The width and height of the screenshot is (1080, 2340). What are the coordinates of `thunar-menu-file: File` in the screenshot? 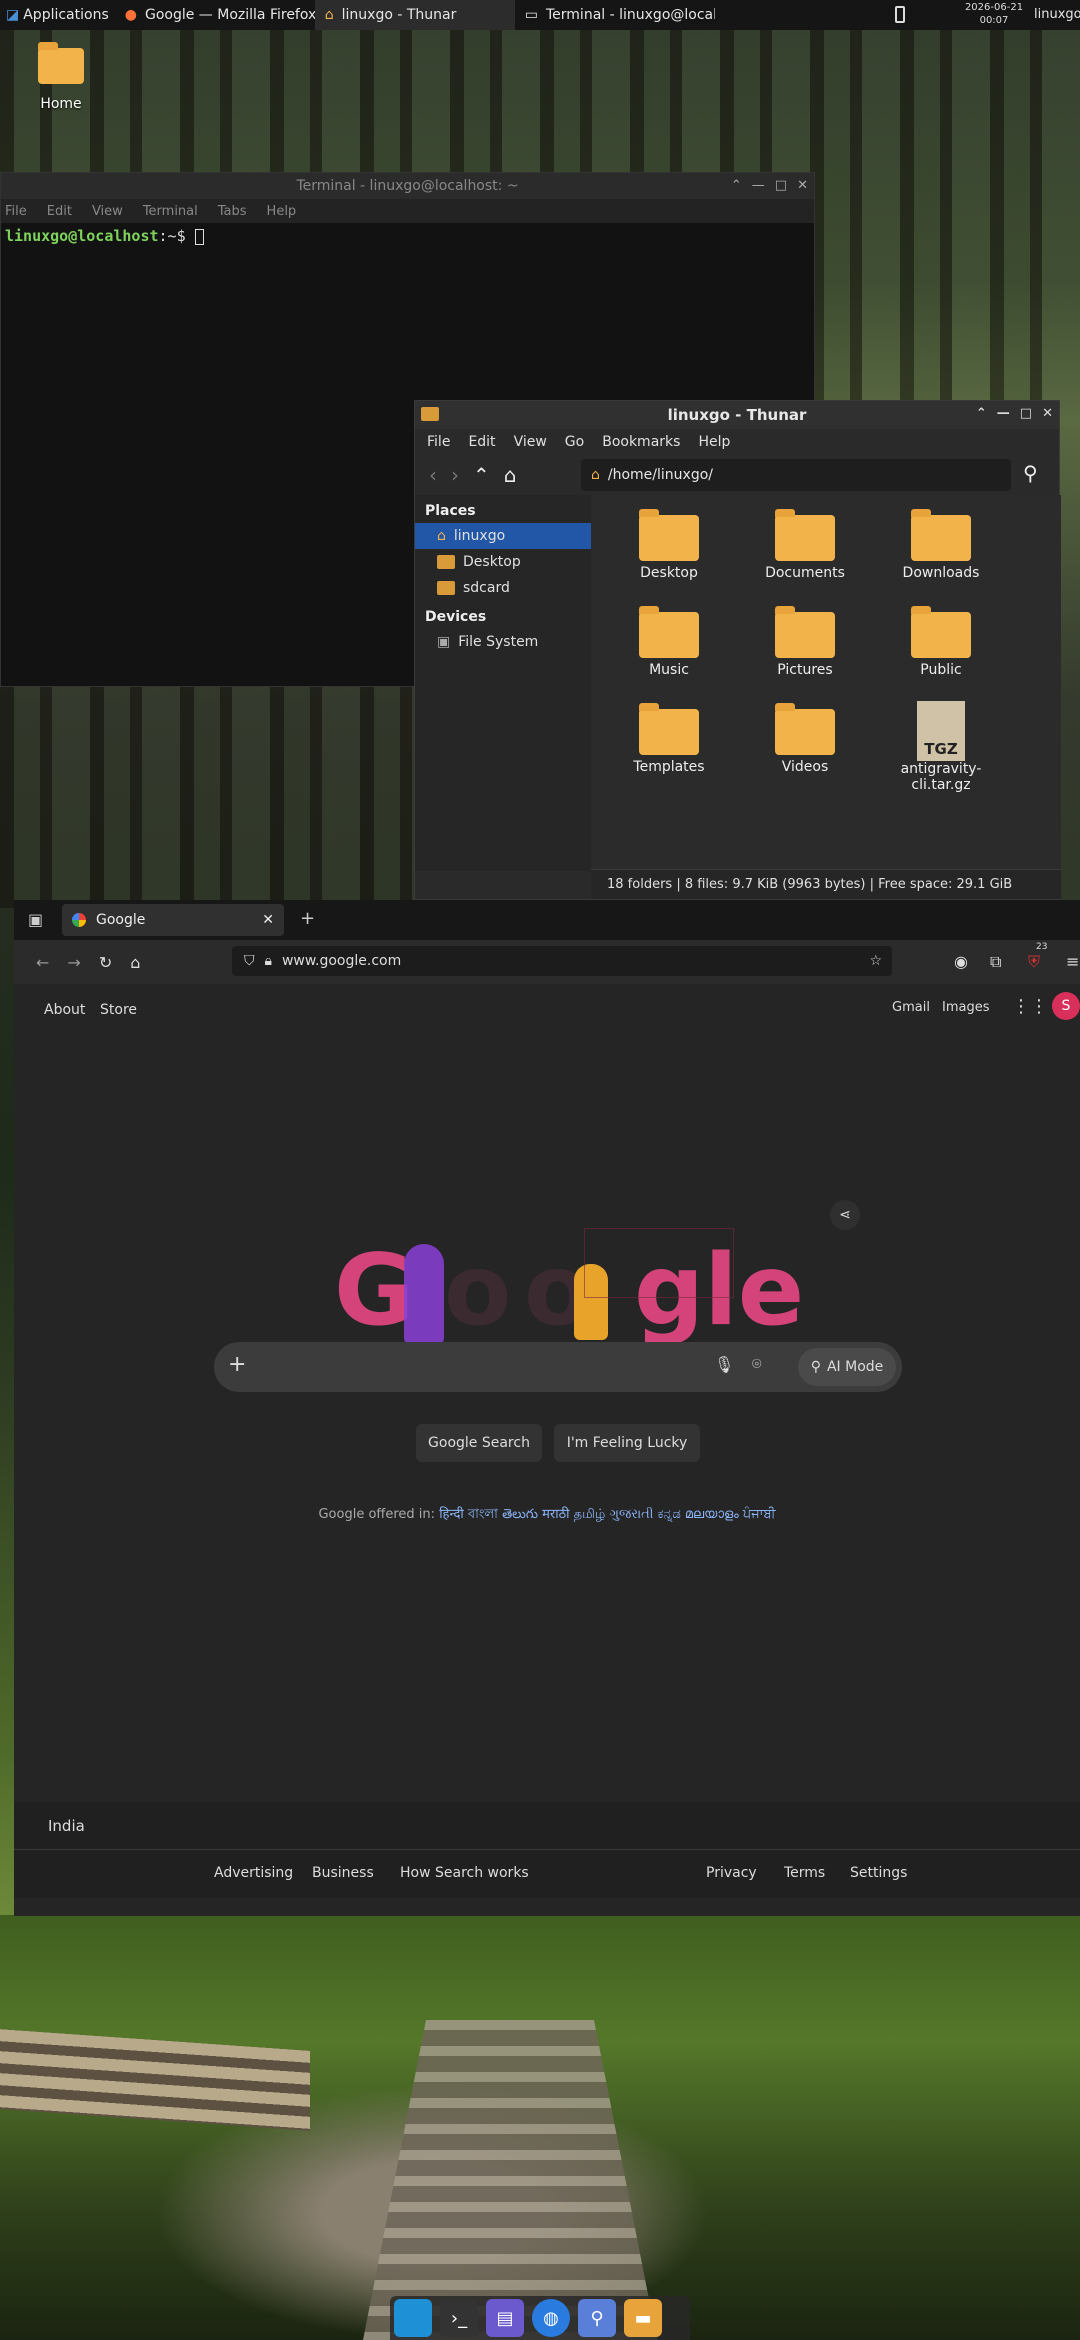 It's located at (438, 442).